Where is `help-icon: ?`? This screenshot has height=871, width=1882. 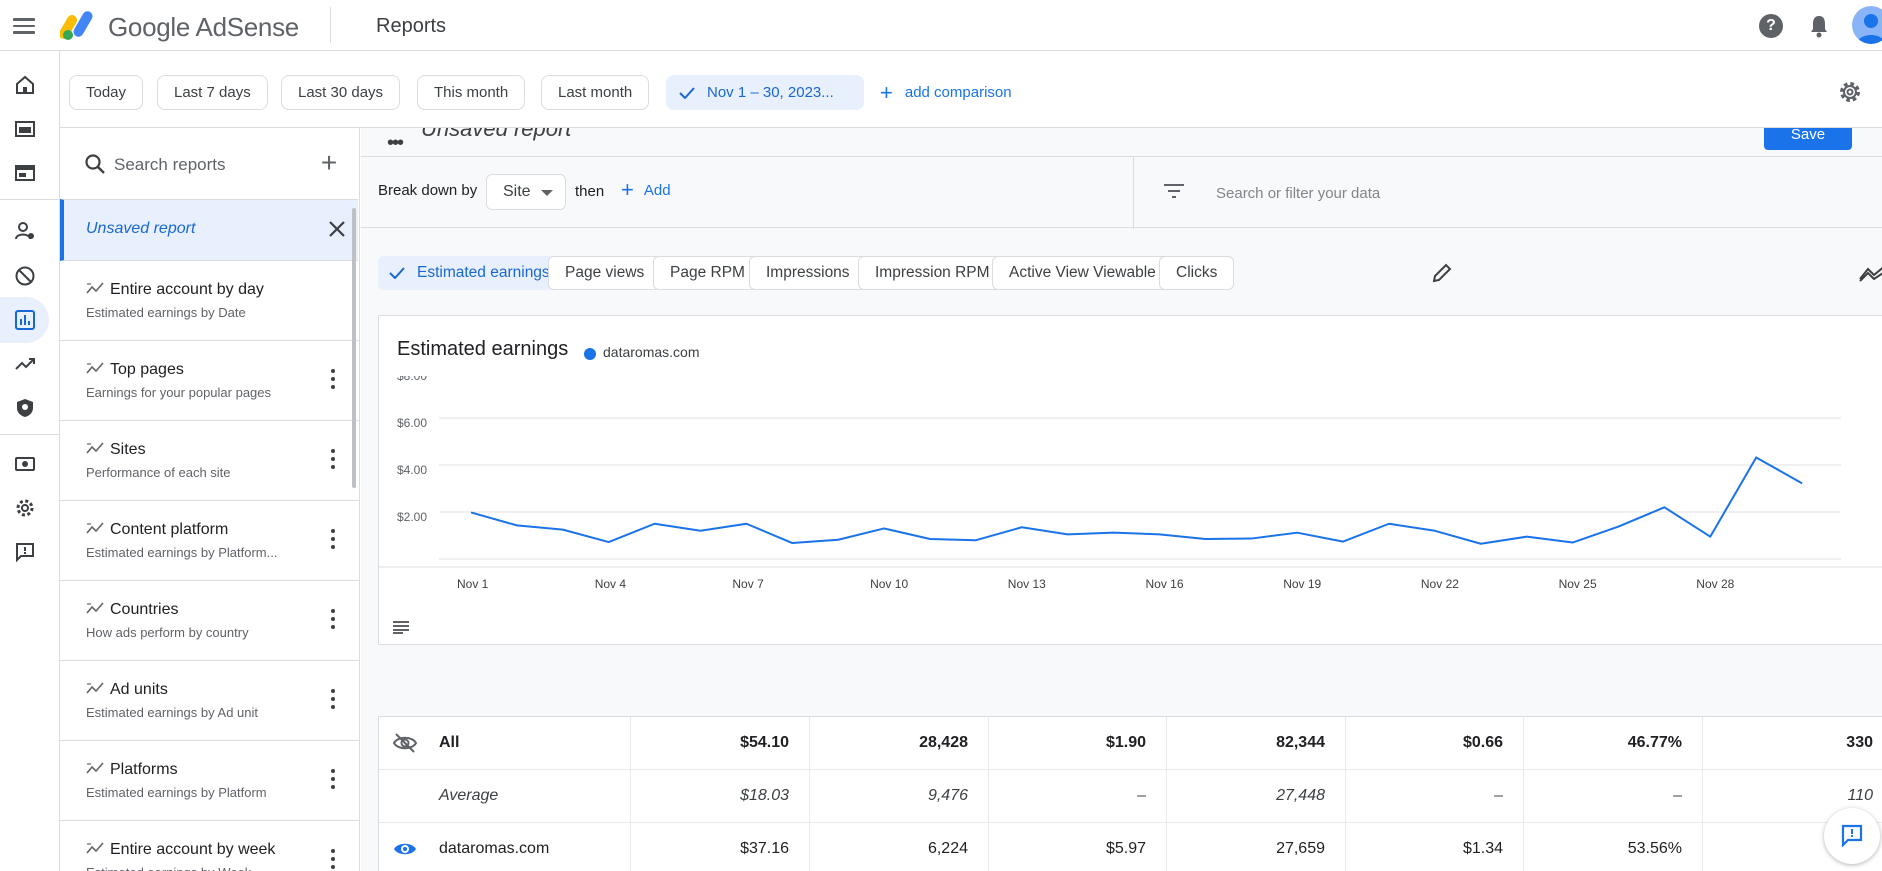 help-icon: ? is located at coordinates (1771, 26).